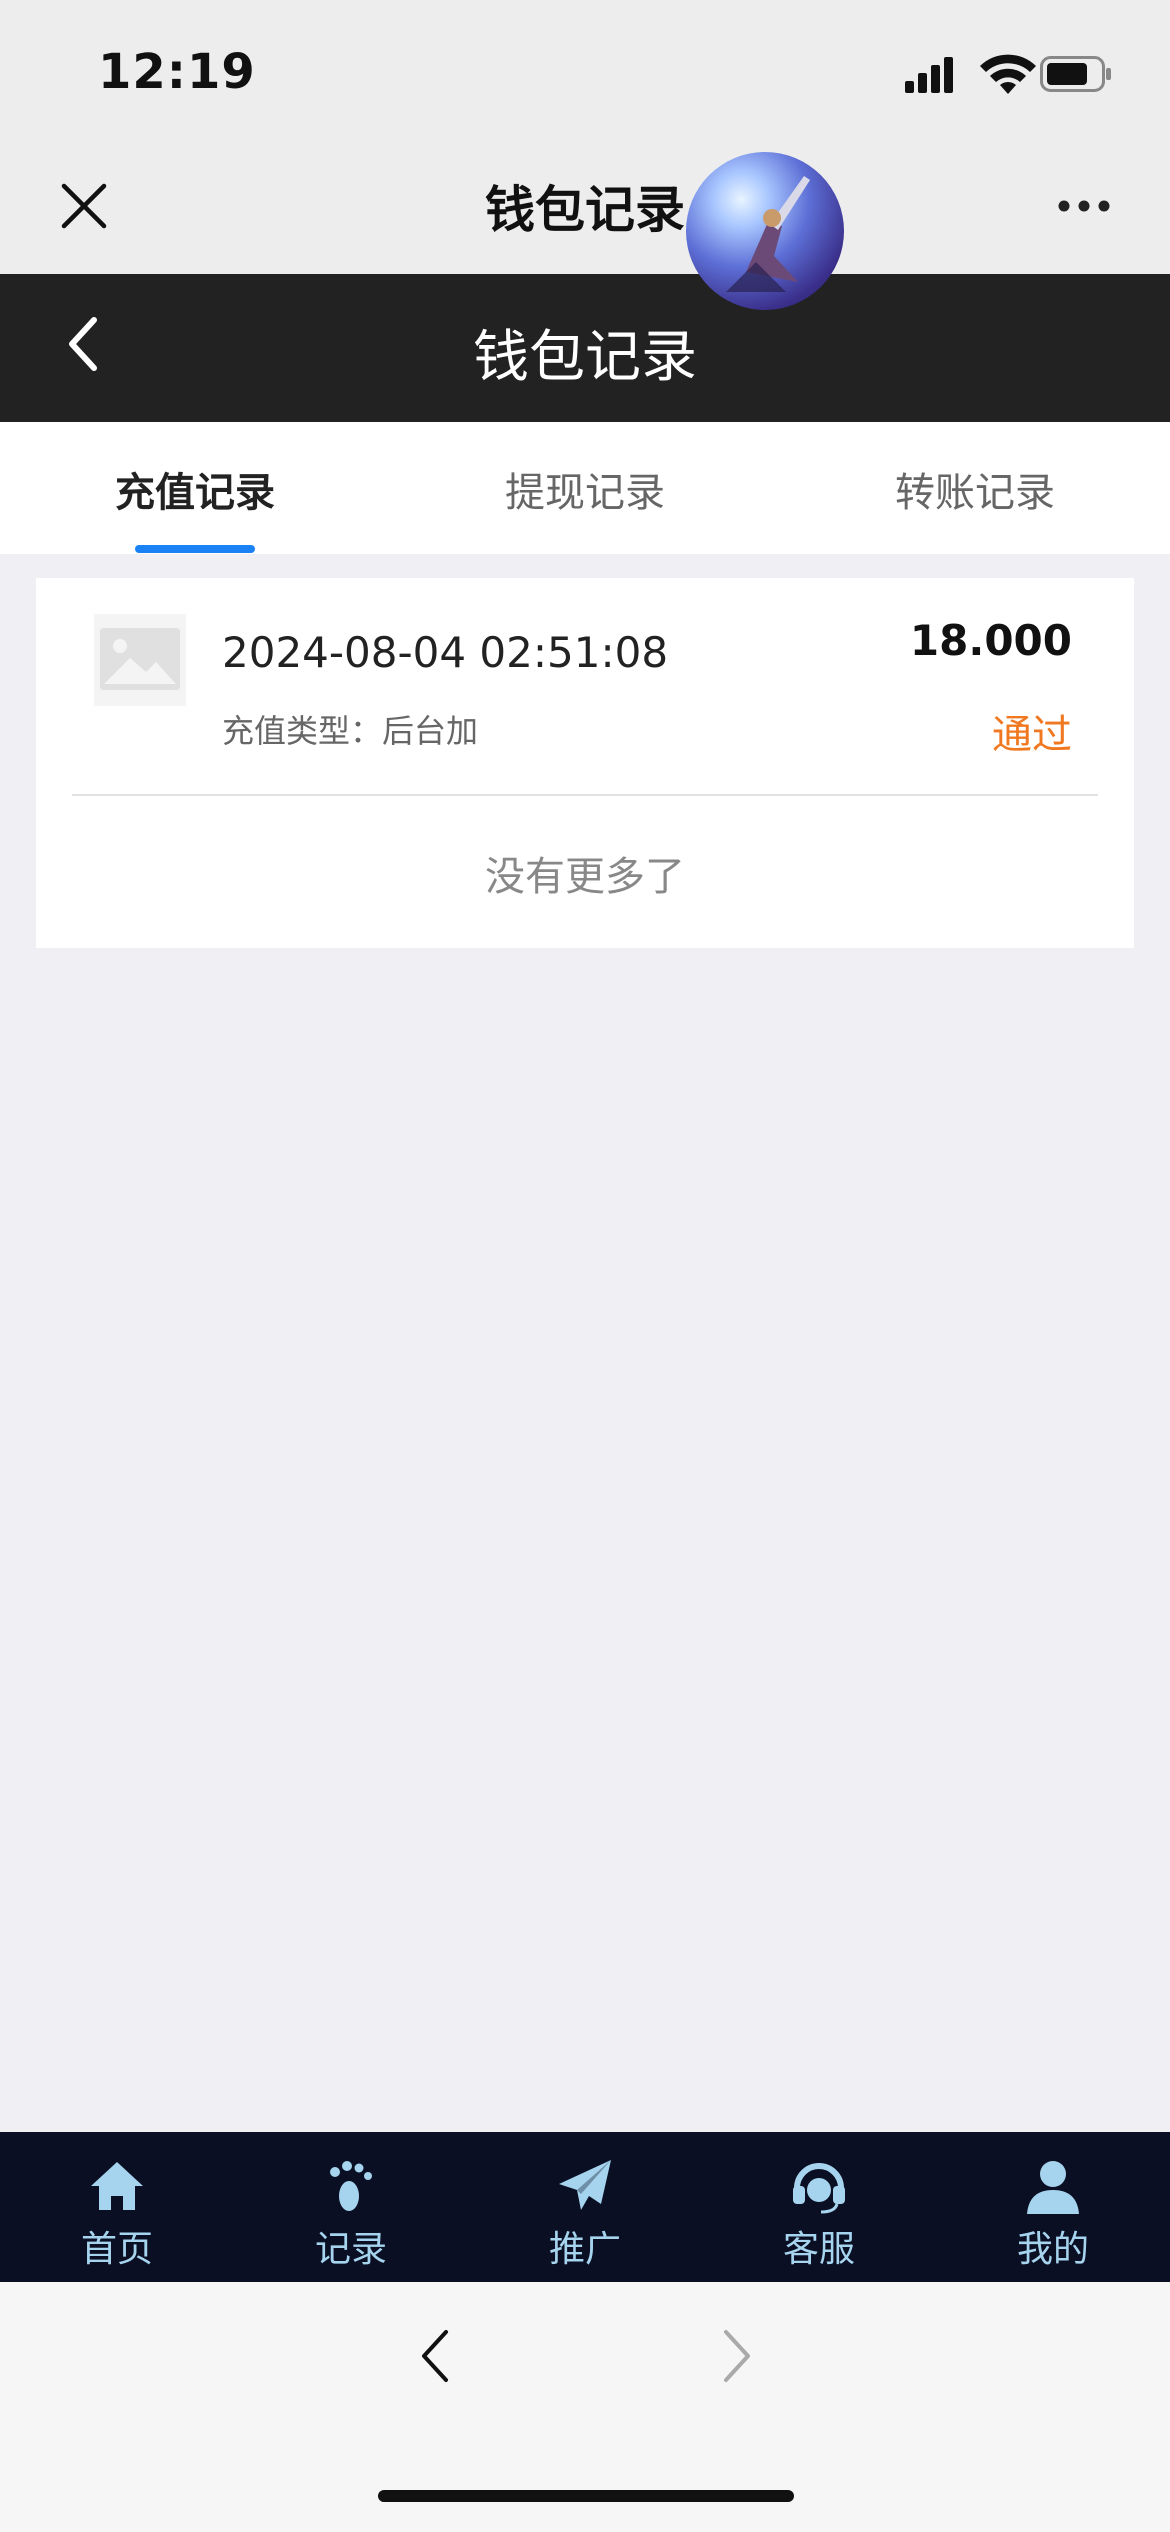  Describe the element at coordinates (445, 652) in the screenshot. I see `record-datetime: 2024-08-04 02:51:08` at that location.